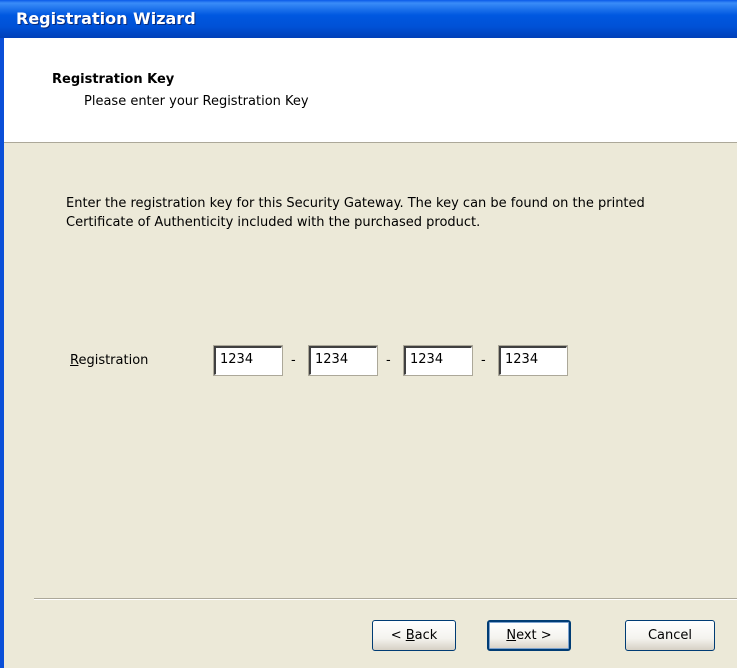  What do you see at coordinates (426, 635) in the screenshot?
I see `back-button-rest: ack` at bounding box center [426, 635].